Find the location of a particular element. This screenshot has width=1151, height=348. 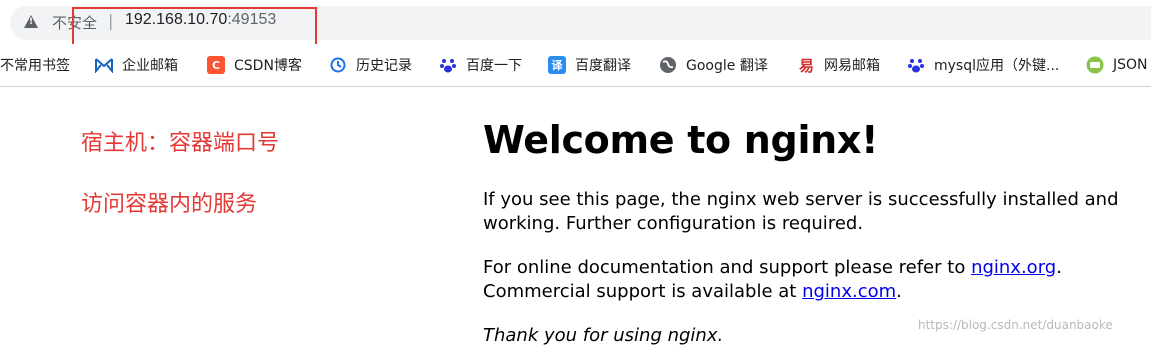

annotation-host-port: 宿主机：容器端口号 is located at coordinates (180, 143).